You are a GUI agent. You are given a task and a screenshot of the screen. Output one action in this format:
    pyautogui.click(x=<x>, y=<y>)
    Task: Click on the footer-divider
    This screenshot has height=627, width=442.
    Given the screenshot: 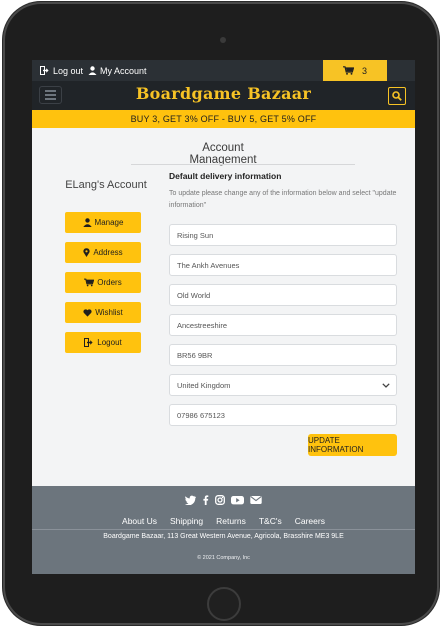 What is the action you would take?
    pyautogui.click(x=223, y=529)
    